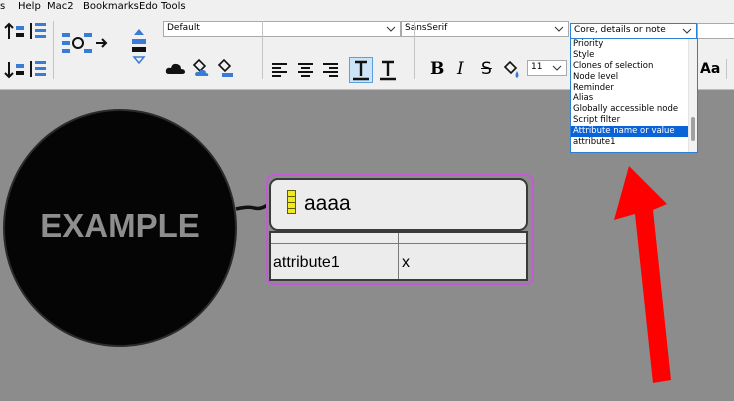  What do you see at coordinates (642, 274) in the screenshot?
I see `annotation-arrow` at bounding box center [642, 274].